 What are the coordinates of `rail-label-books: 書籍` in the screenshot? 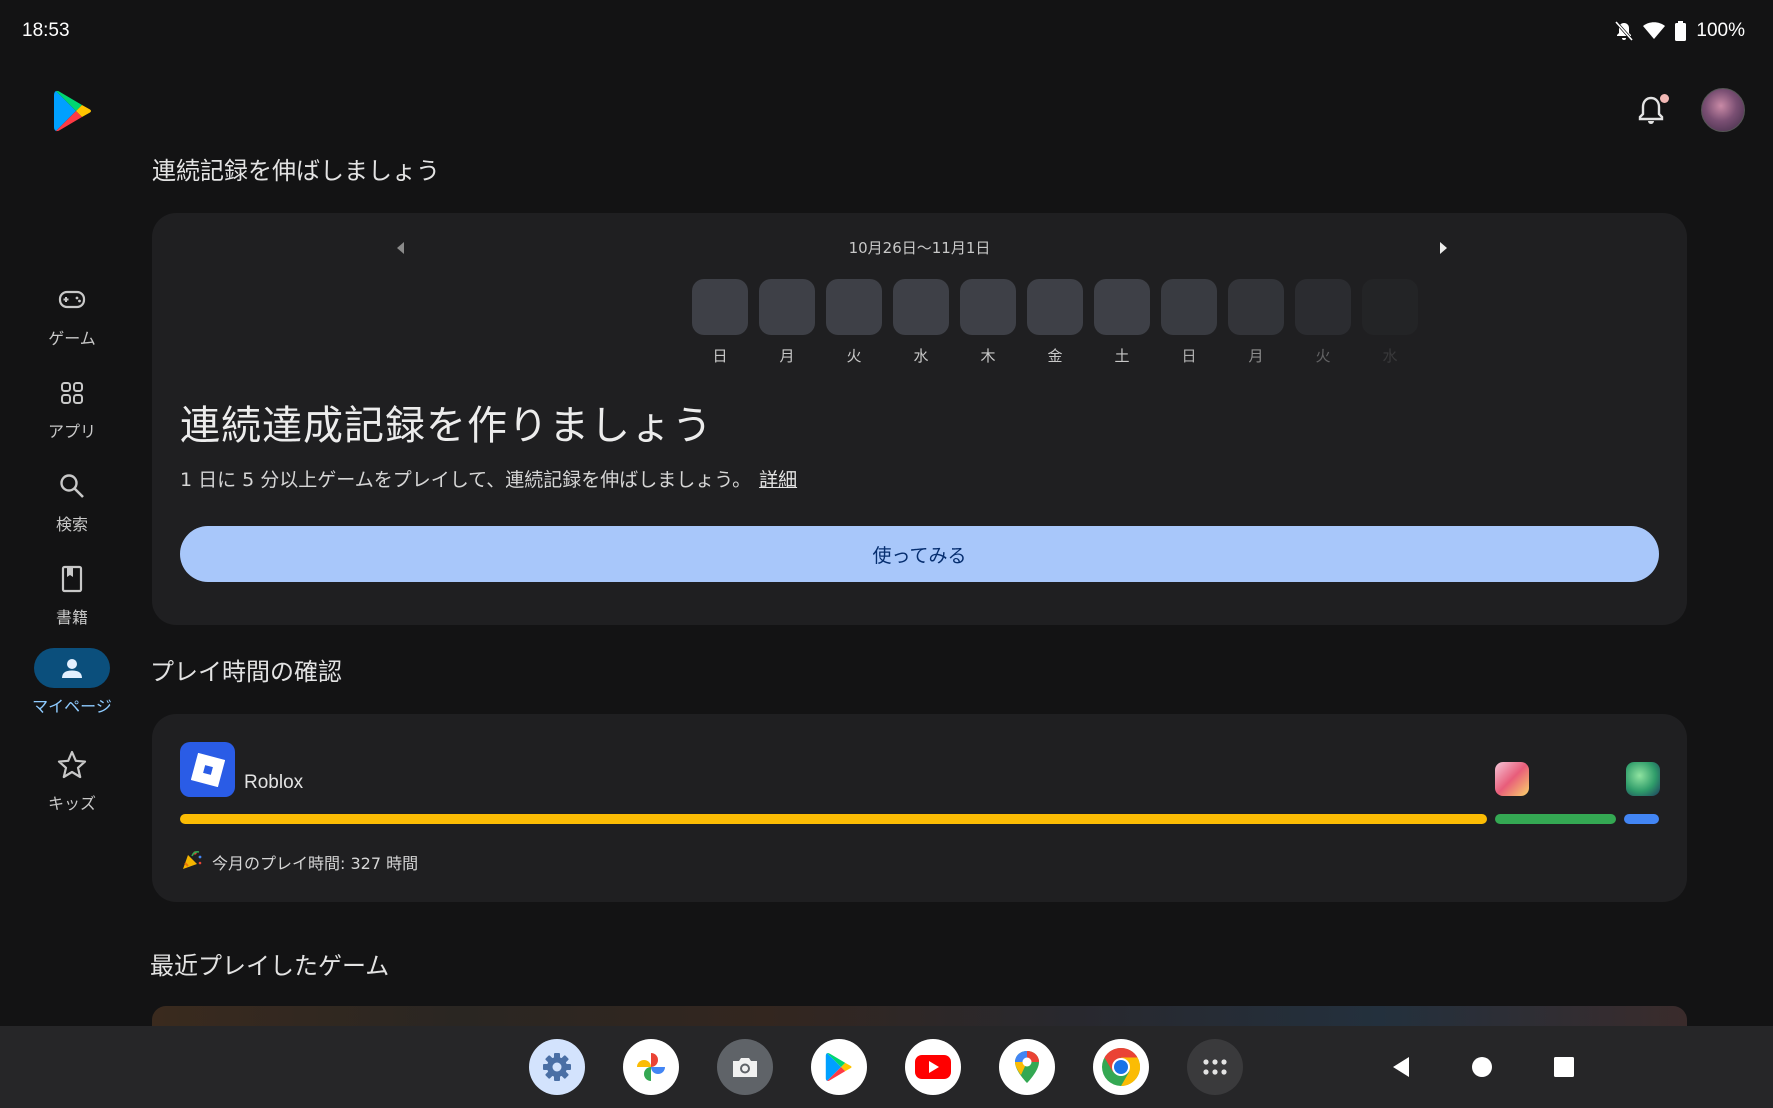 It's located at (71, 617).